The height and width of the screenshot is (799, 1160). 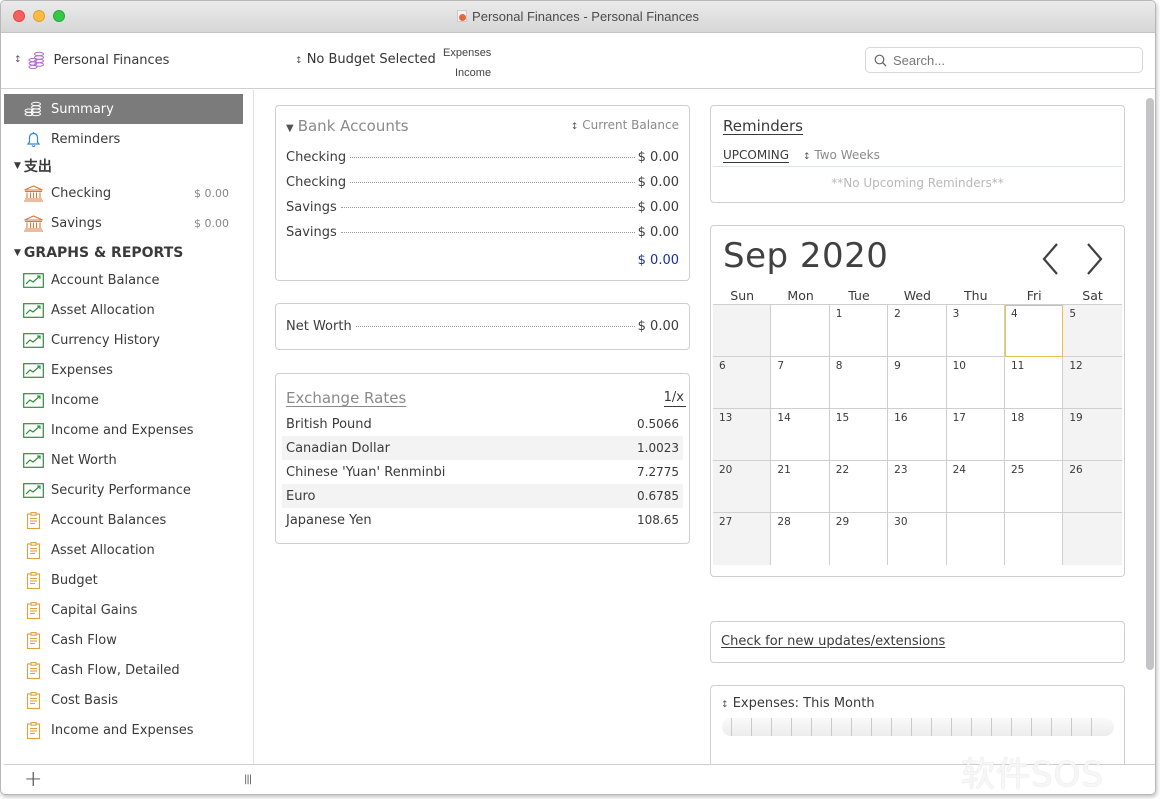 I want to click on expenses-period-selector: ↕ Expenses: This Month, so click(x=798, y=703).